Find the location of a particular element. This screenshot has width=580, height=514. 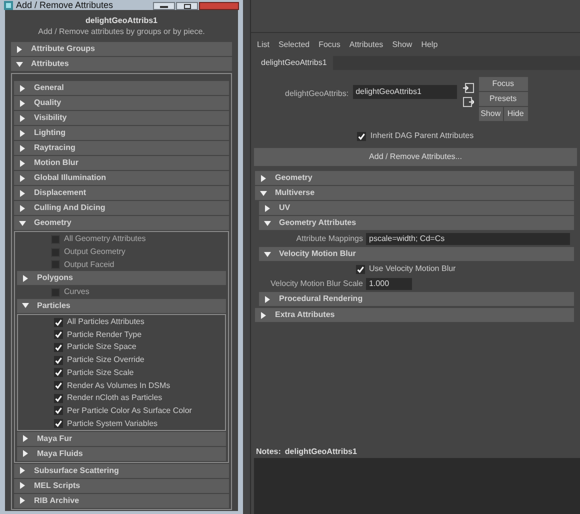

frame-header: Raytracing is located at coordinates (121, 148).